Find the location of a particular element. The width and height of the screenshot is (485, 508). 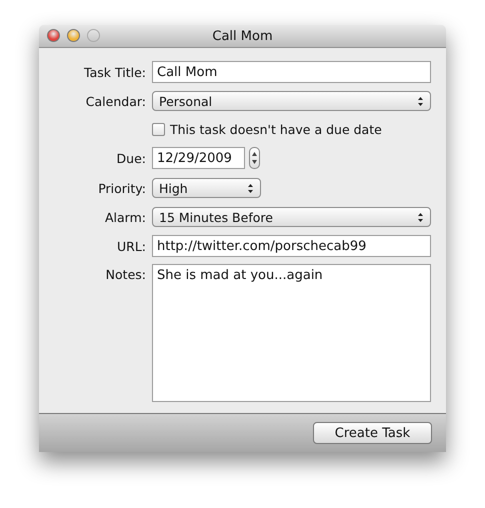

create-task-button: Create Task is located at coordinates (372, 433).